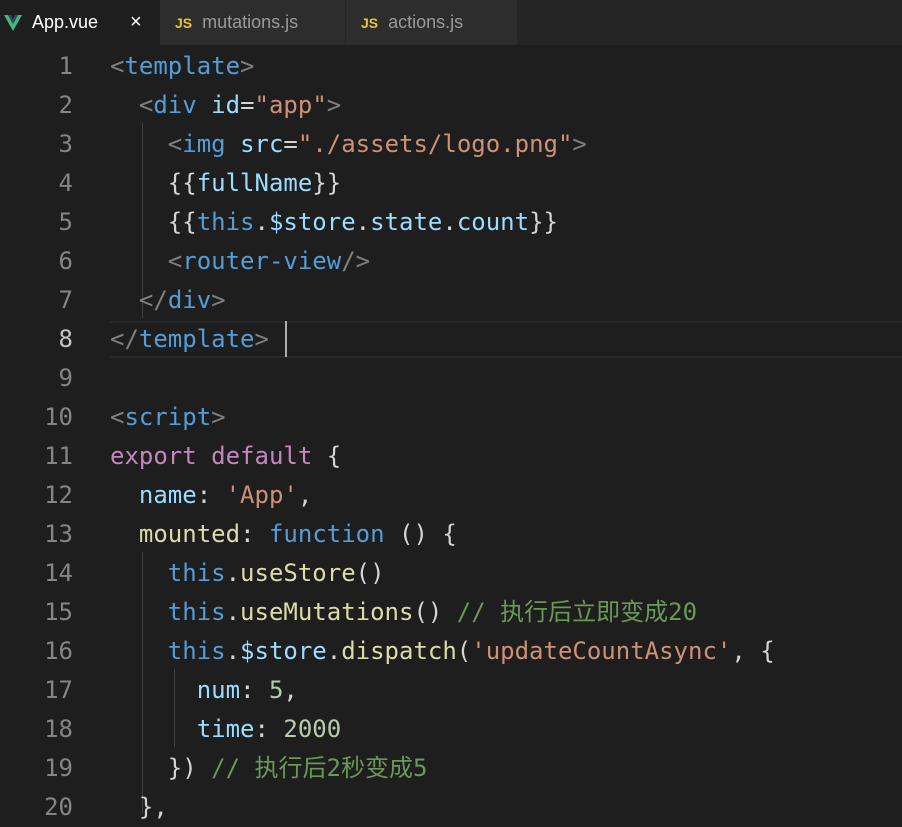 This screenshot has width=902, height=827. I want to click on code-token: num, so click(218, 690).